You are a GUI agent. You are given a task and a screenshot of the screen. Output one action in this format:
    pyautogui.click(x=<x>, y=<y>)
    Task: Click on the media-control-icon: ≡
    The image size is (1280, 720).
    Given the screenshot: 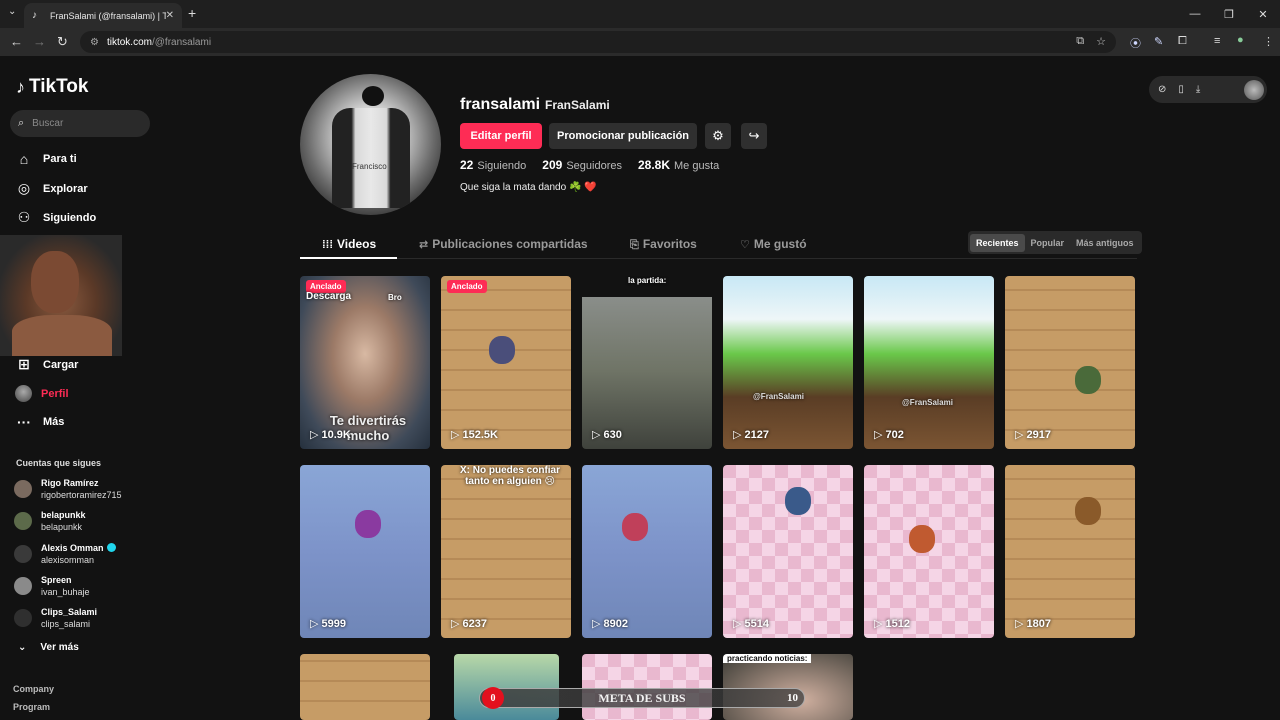 What is the action you would take?
    pyautogui.click(x=1217, y=41)
    